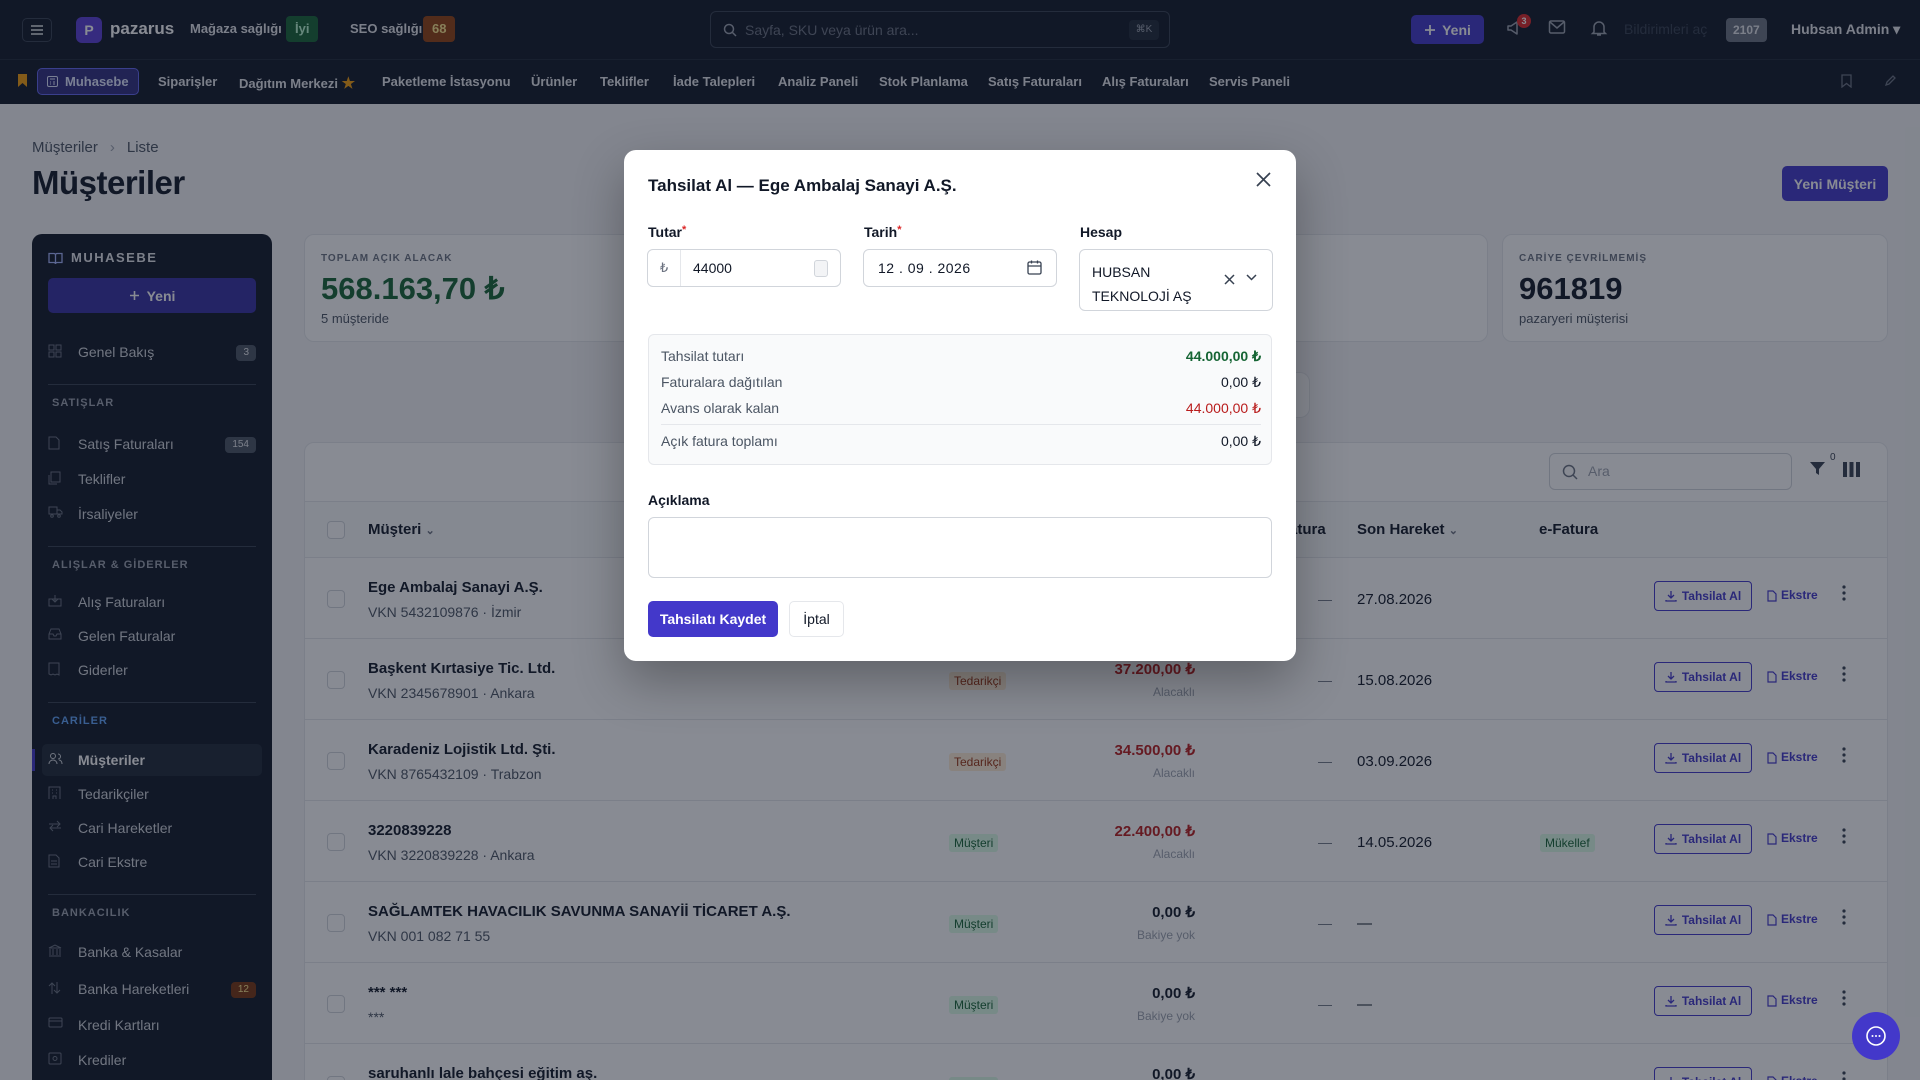 The image size is (1920, 1080). Describe the element at coordinates (924, 268) in the screenshot. I see `date-value: 12 . 09 . 2026` at that location.